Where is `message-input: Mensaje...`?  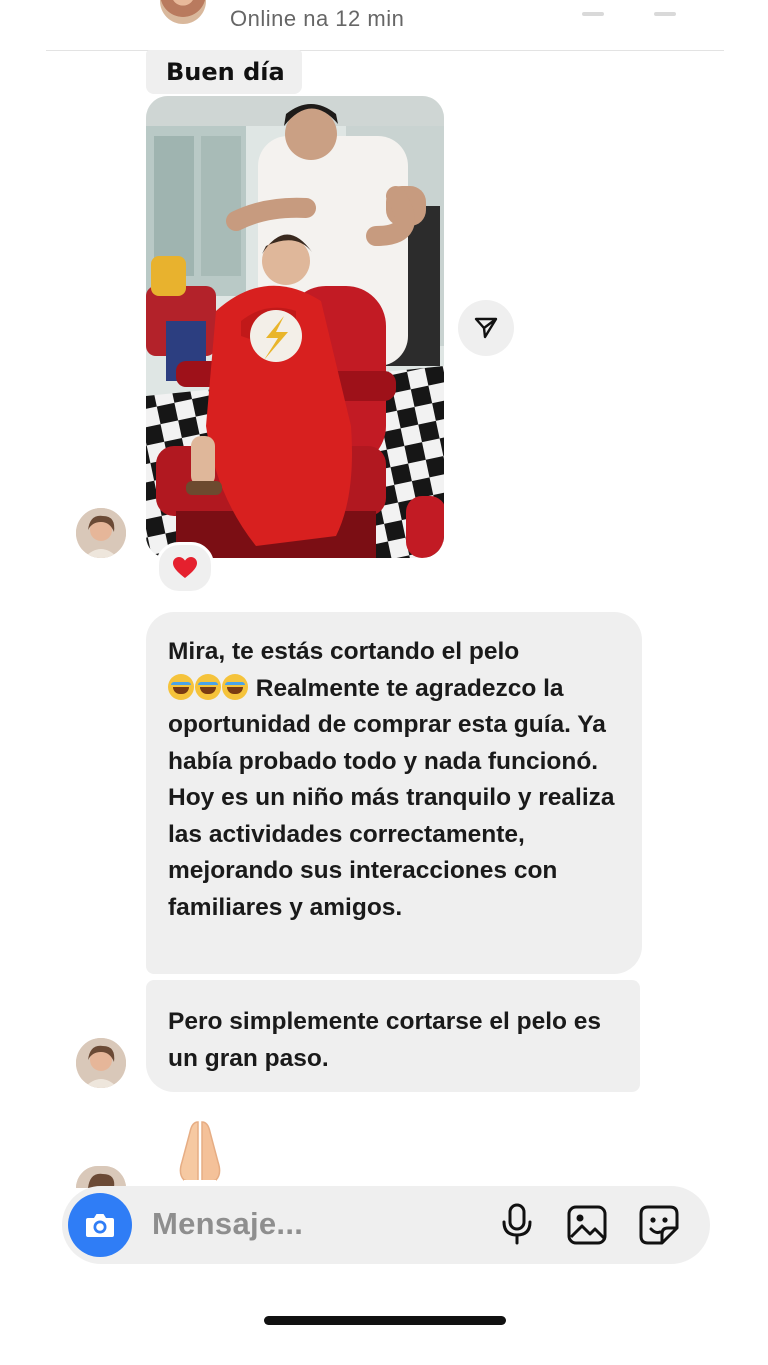 message-input: Mensaje... is located at coordinates (227, 1224).